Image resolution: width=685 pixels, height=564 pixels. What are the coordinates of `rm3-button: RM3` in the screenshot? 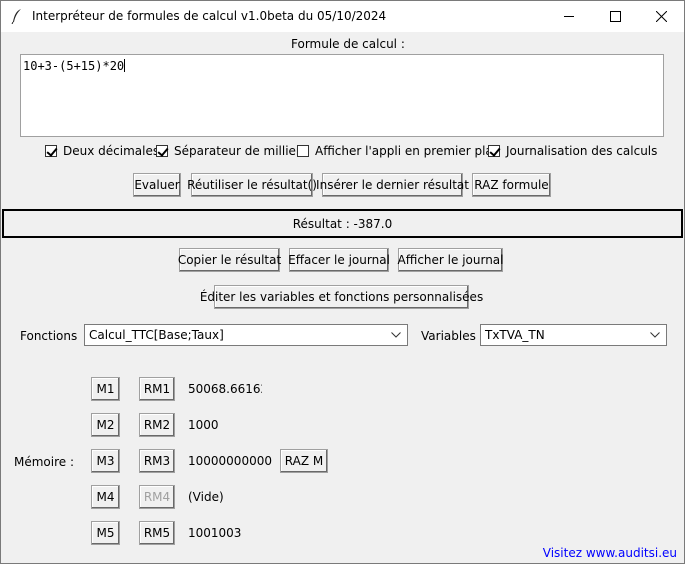 It's located at (157, 461).